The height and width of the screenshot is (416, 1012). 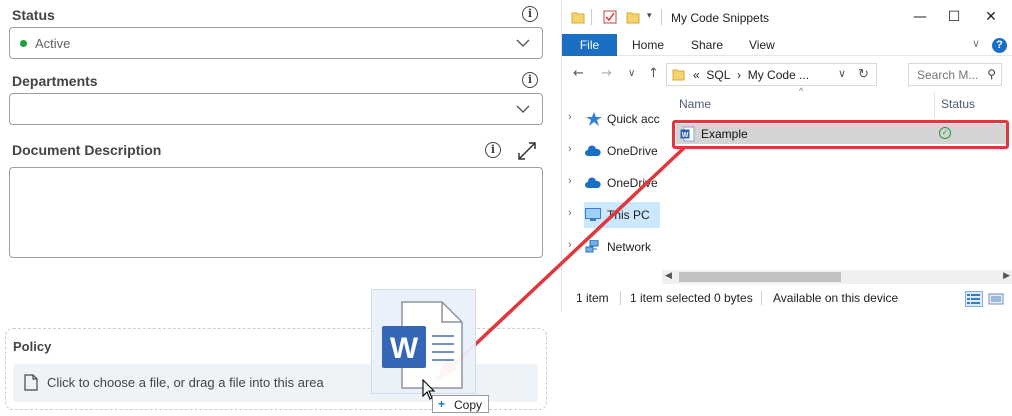 I want to click on plus-icon: +, so click(x=442, y=404).